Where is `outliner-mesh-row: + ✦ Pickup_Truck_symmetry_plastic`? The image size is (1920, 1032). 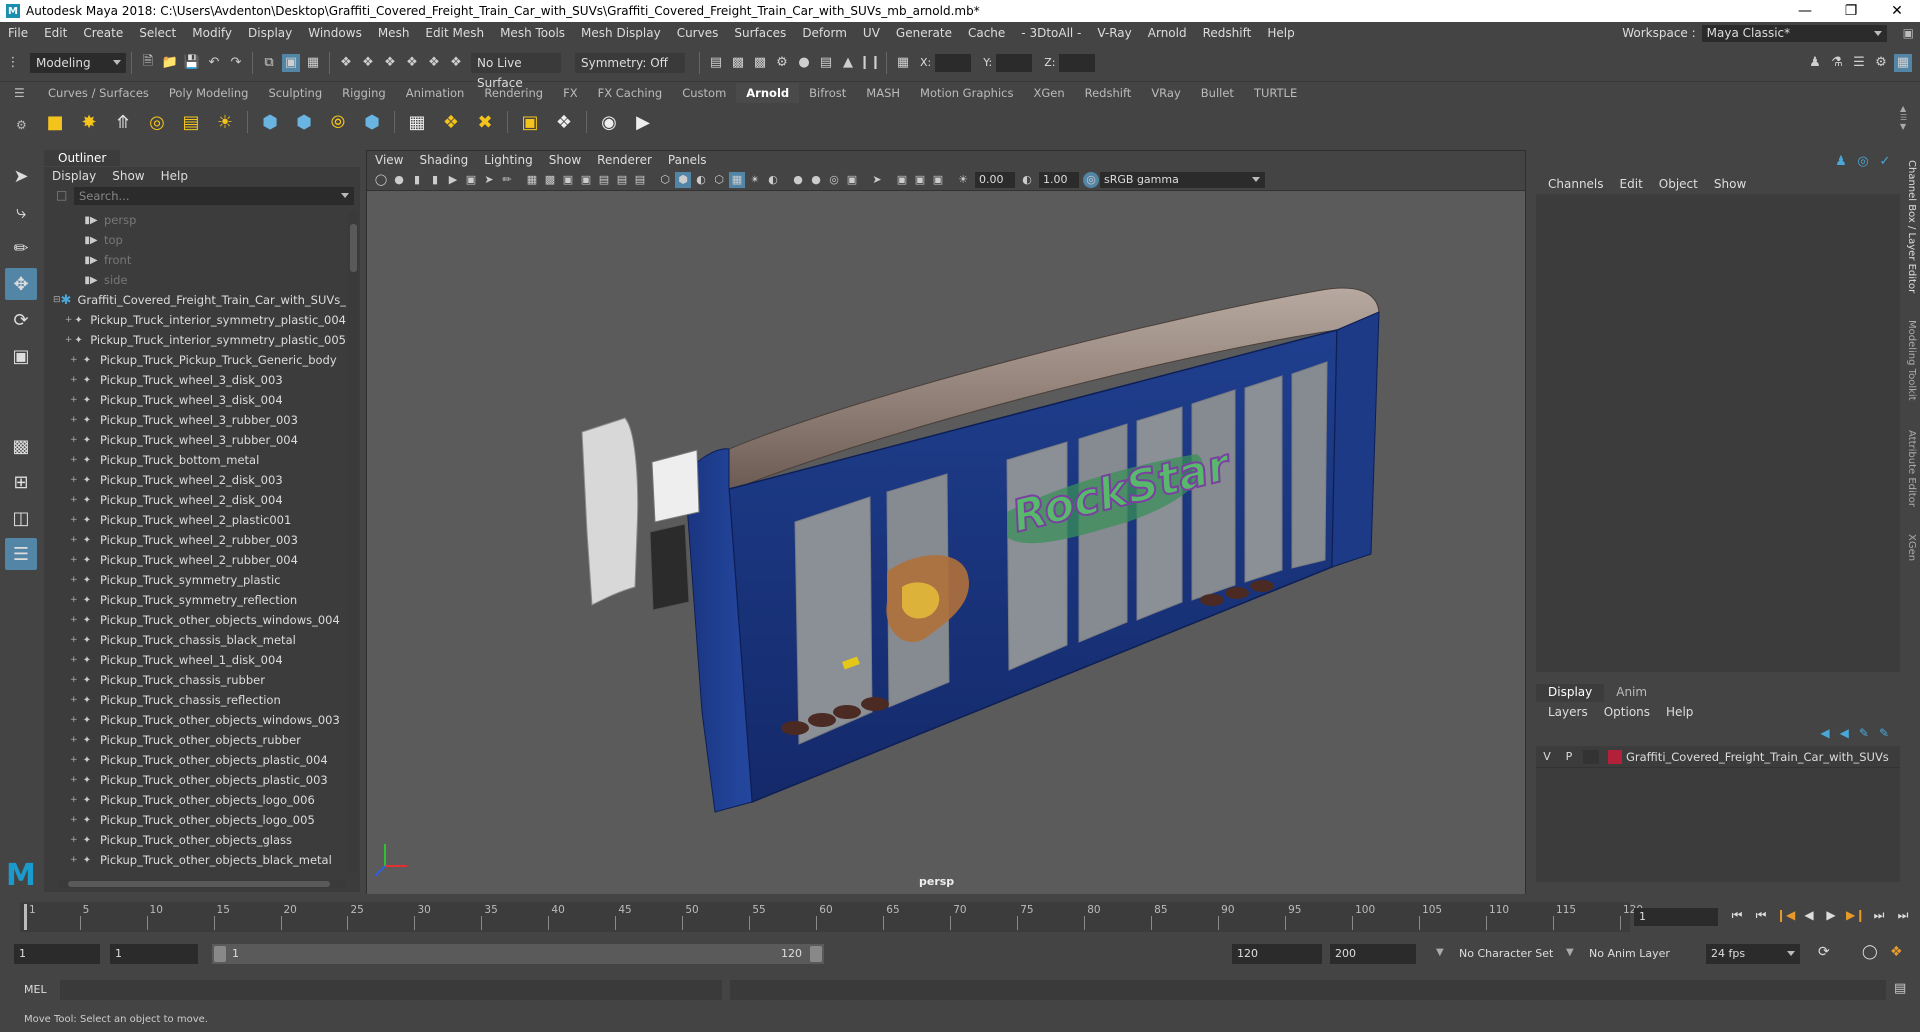
outliner-mesh-row: + ✦ Pickup_Truck_symmetry_plastic is located at coordinates (195, 580).